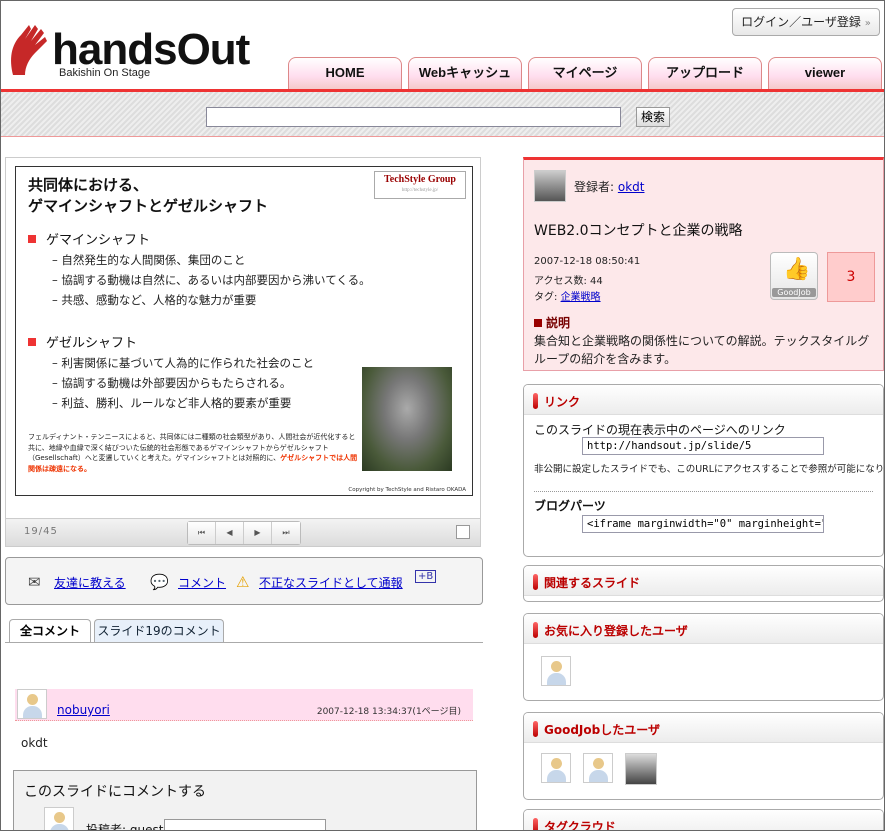 Image resolution: width=885 pixels, height=831 pixels. I want to click on blog-parts-label: ブログパーツ, so click(570, 506).